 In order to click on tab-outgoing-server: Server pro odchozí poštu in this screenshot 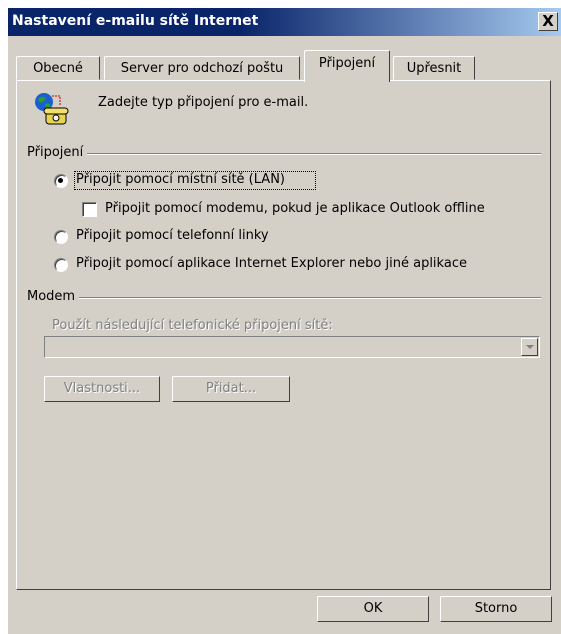, I will do `click(202, 68)`.